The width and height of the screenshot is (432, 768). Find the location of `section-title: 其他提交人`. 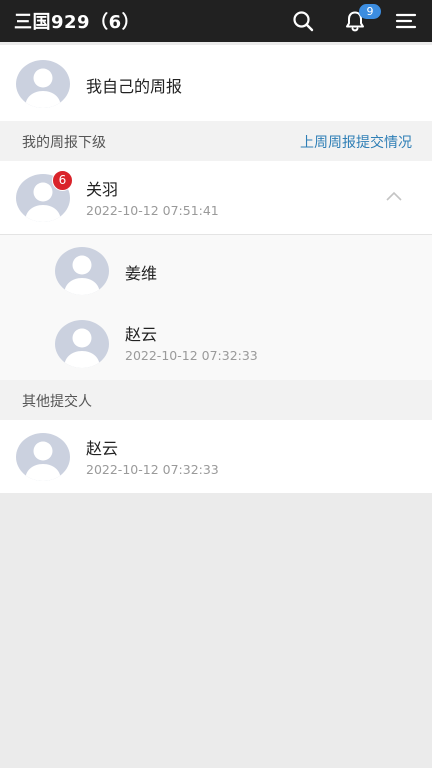

section-title: 其他提交人 is located at coordinates (57, 402).